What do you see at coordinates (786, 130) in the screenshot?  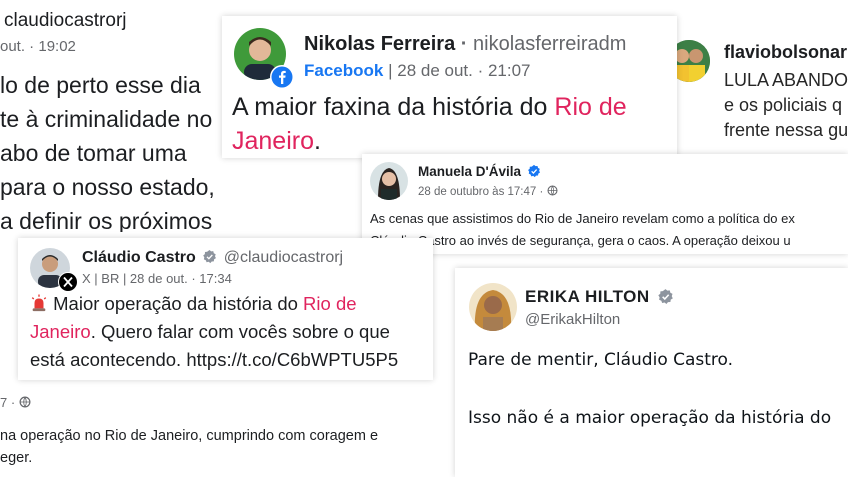 I see `post-text-line: frente nessa gu` at bounding box center [786, 130].